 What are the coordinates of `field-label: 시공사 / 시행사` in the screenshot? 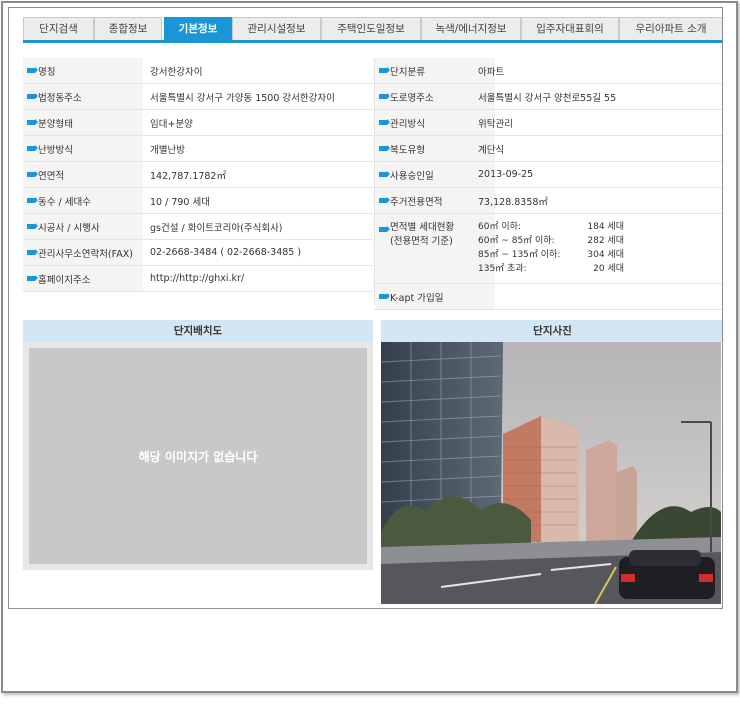 It's located at (83, 226).